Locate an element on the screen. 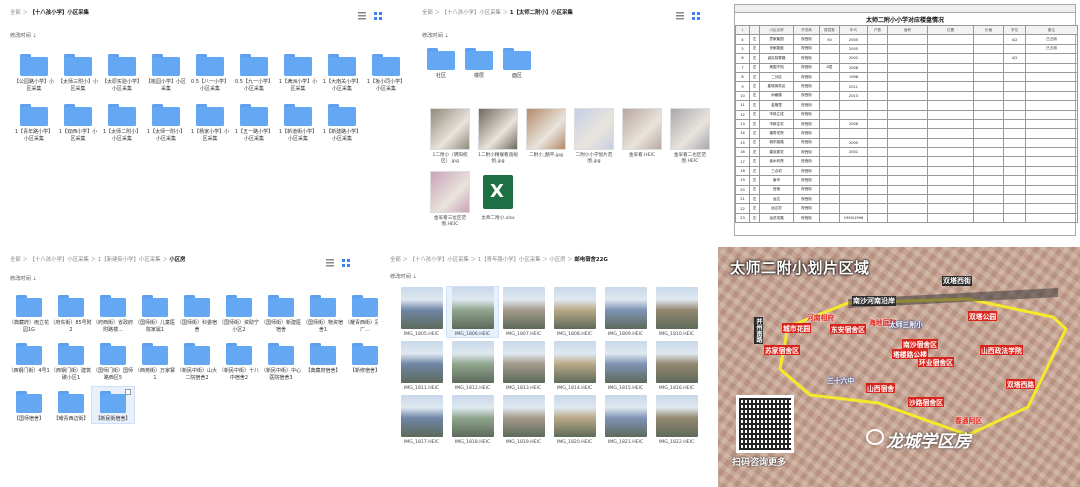 Image resolution: width=1080 pixels, height=487 pixels. breadcrumb-root: 全部 is located at coordinates (15, 260).